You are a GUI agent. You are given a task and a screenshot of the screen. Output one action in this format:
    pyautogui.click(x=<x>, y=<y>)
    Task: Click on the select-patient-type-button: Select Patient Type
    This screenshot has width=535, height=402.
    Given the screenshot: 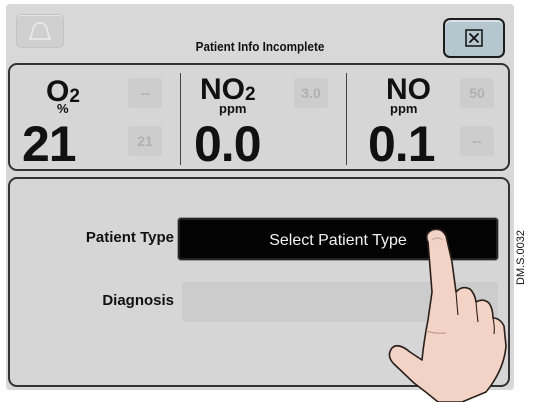 What is the action you would take?
    pyautogui.click(x=338, y=239)
    